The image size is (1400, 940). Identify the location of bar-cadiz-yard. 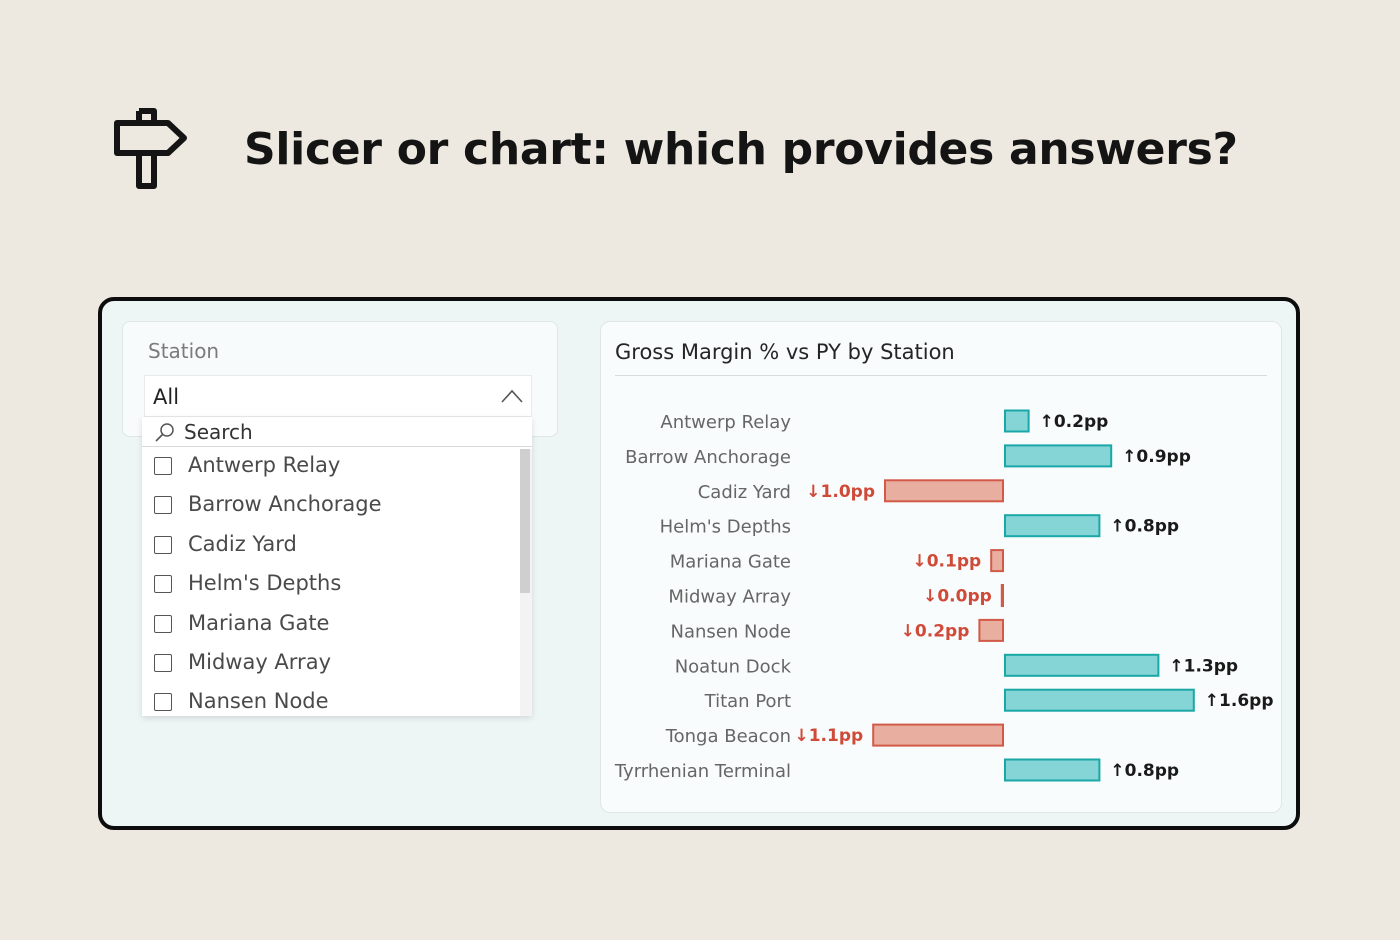
(944, 491).